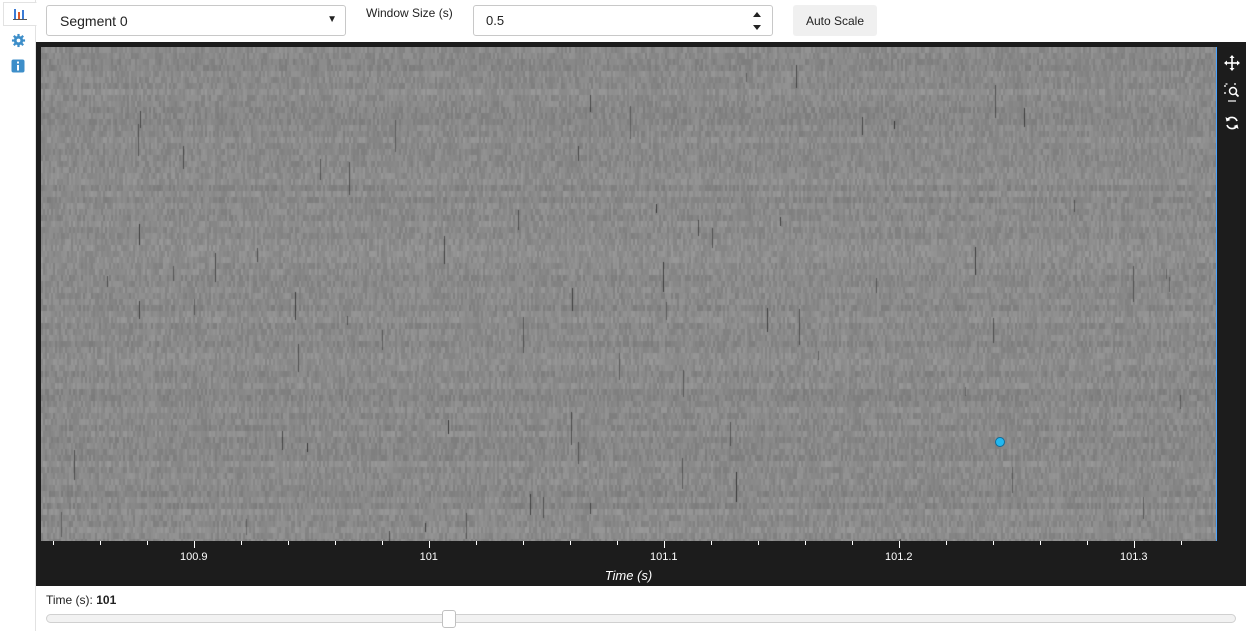  What do you see at coordinates (69, 600) in the screenshot?
I see `time-label-text: Time (s):` at bounding box center [69, 600].